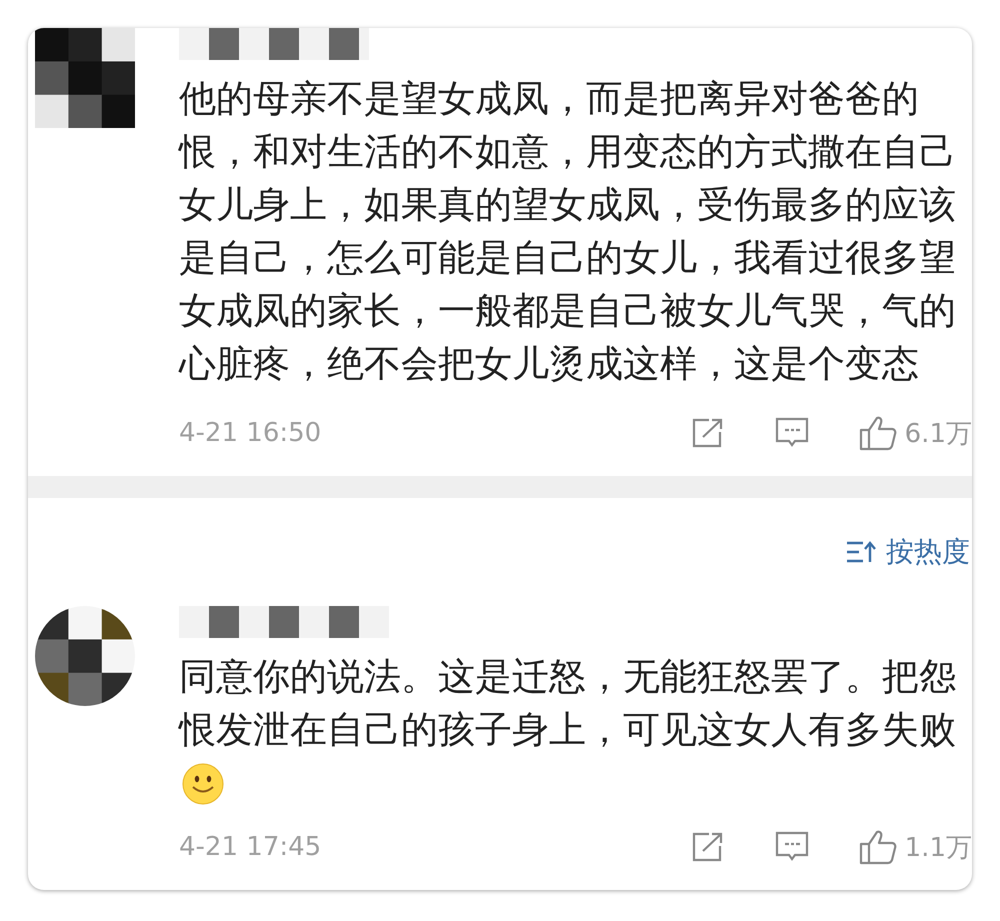 Image resolution: width=1000 pixels, height=921 pixels. I want to click on like-count: 6.1万, so click(938, 434).